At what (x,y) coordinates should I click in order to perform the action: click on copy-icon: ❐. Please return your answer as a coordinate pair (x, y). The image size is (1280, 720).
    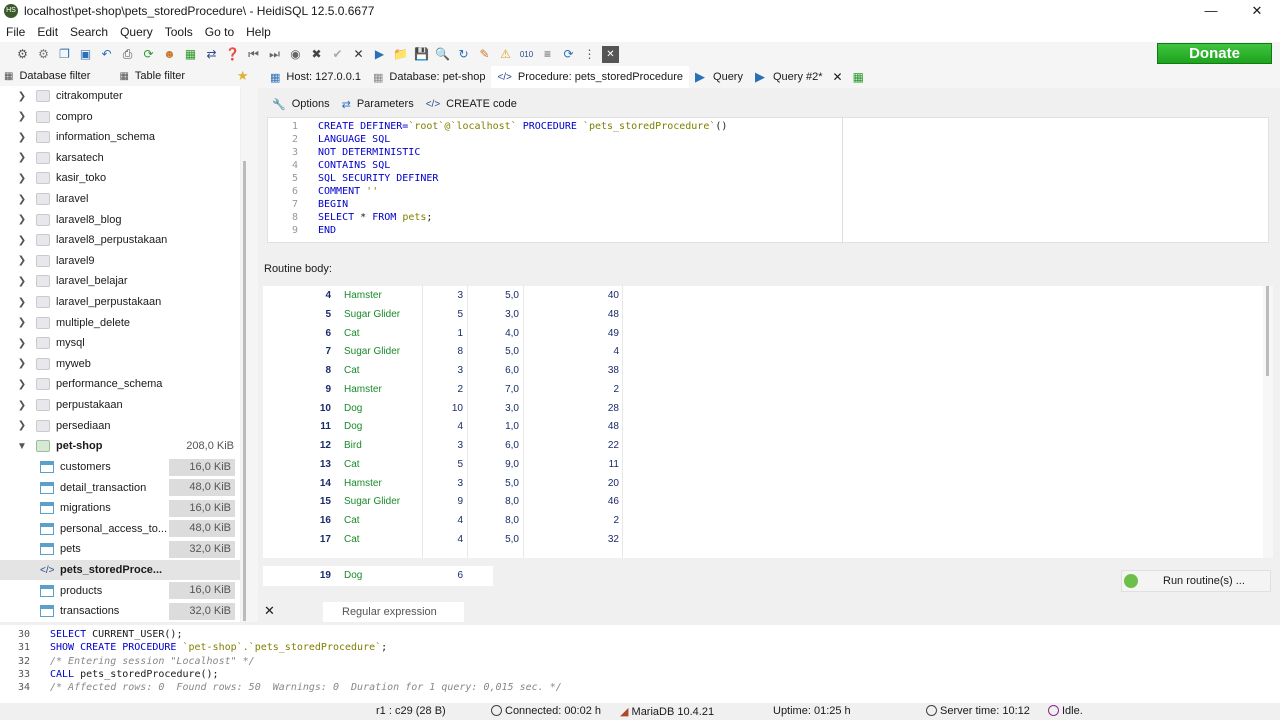
    Looking at the image, I should click on (64, 54).